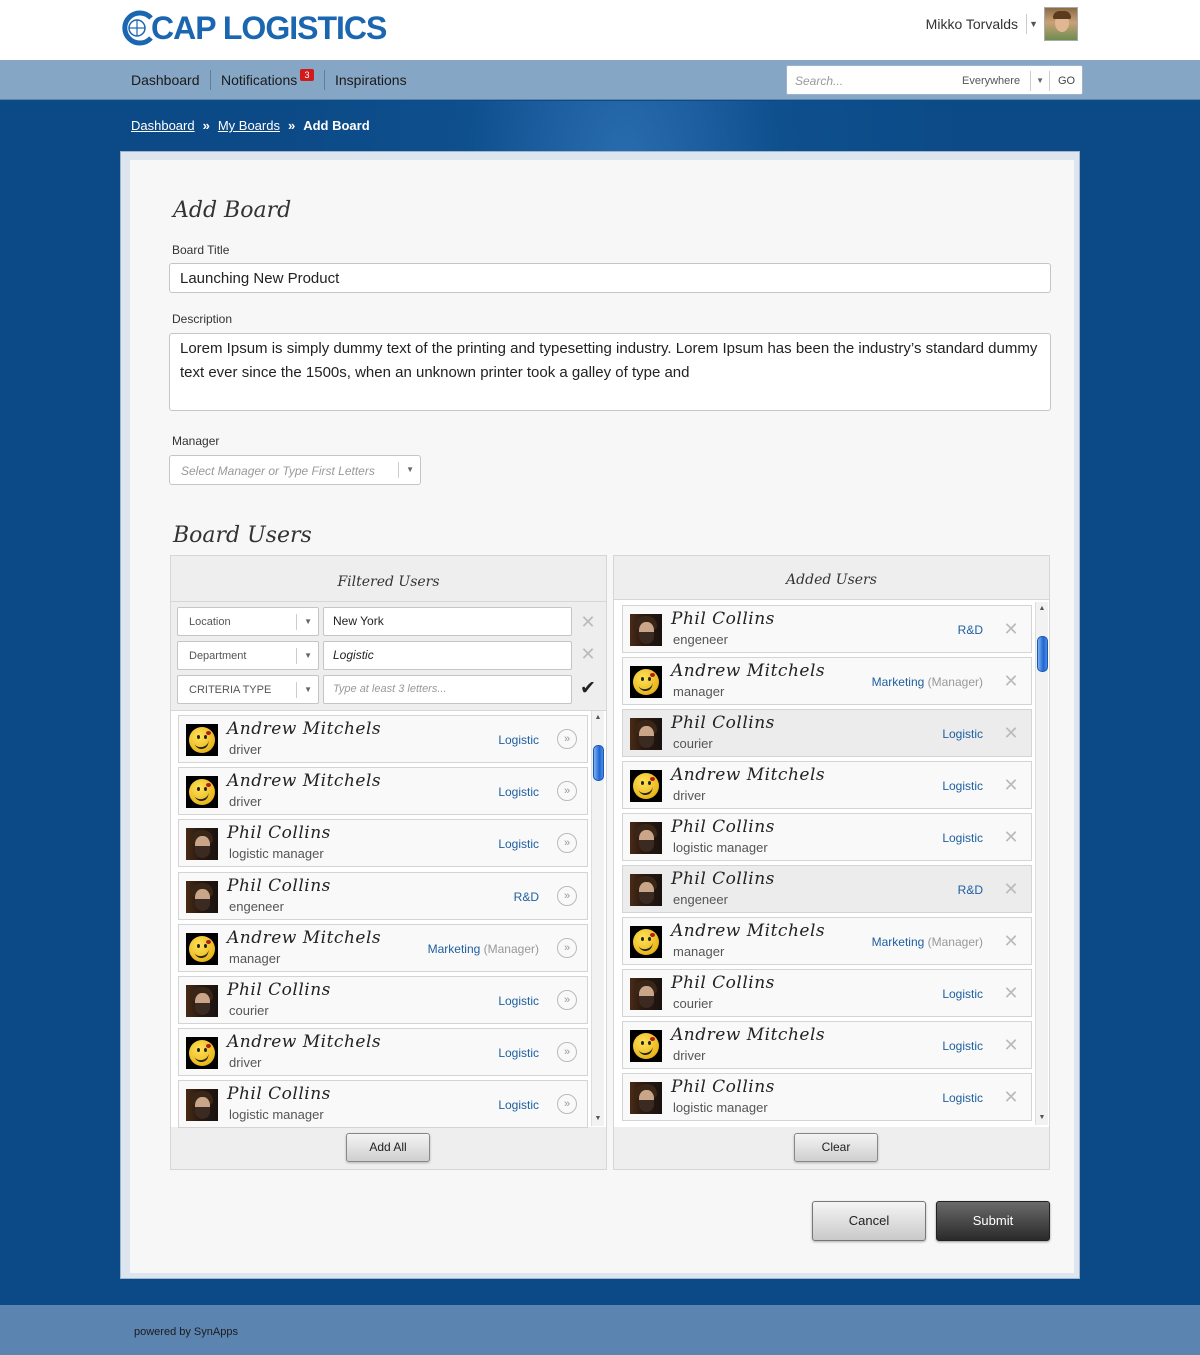  What do you see at coordinates (163, 125) in the screenshot?
I see `breadcrumb-dashboard: Dashboard` at bounding box center [163, 125].